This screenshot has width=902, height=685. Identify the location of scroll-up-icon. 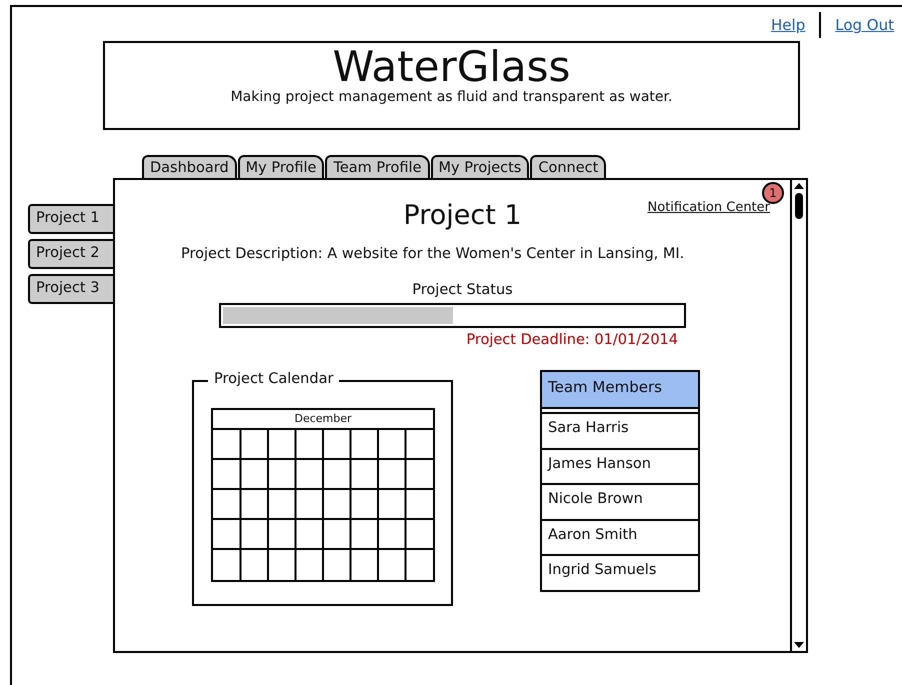
(799, 186).